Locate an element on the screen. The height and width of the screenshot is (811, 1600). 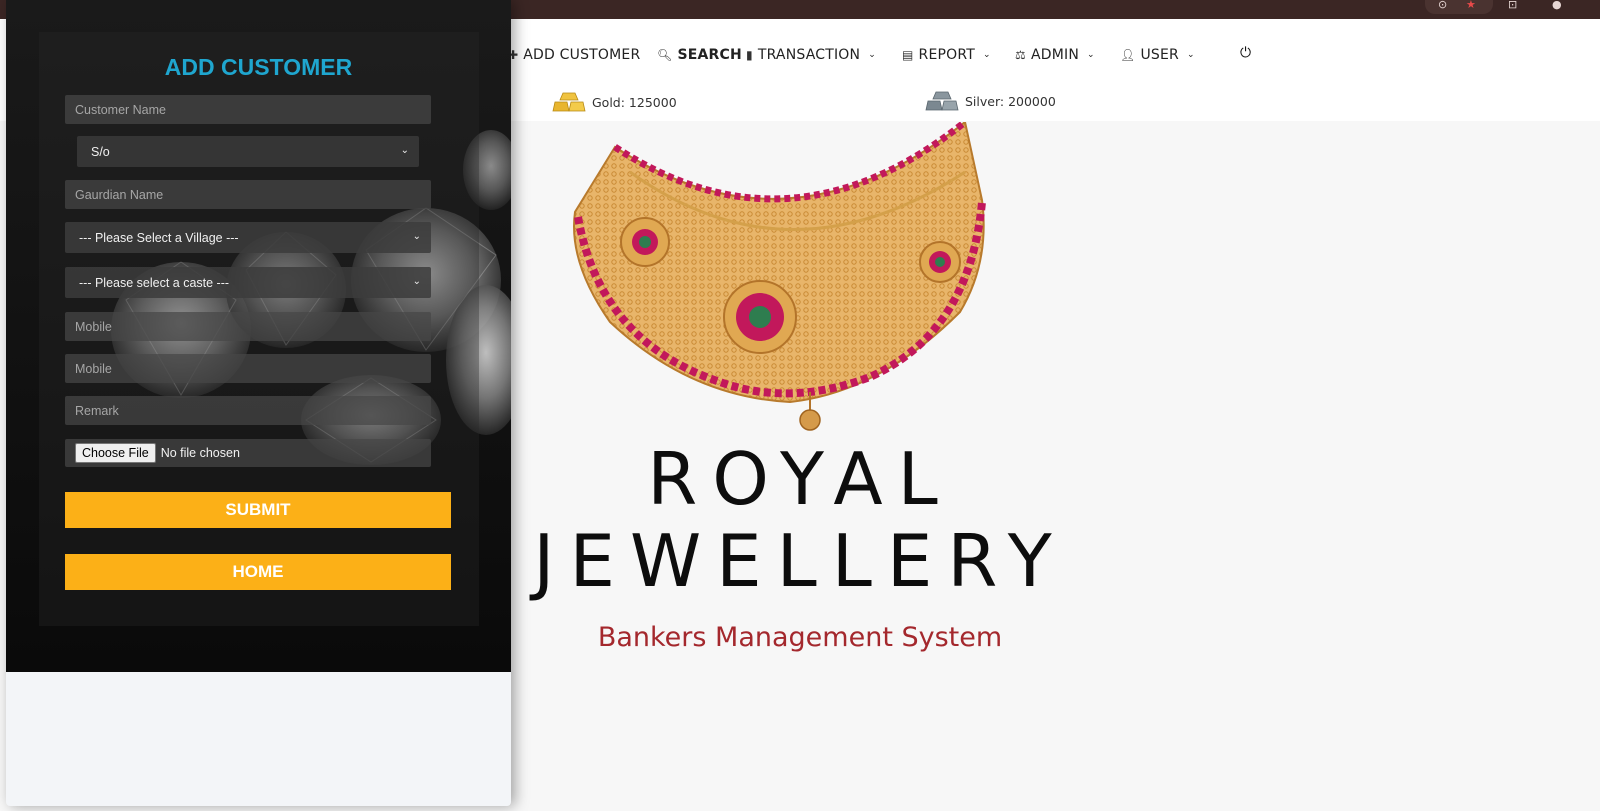
incognito-icon: ⊙ is located at coordinates (1442, 5).